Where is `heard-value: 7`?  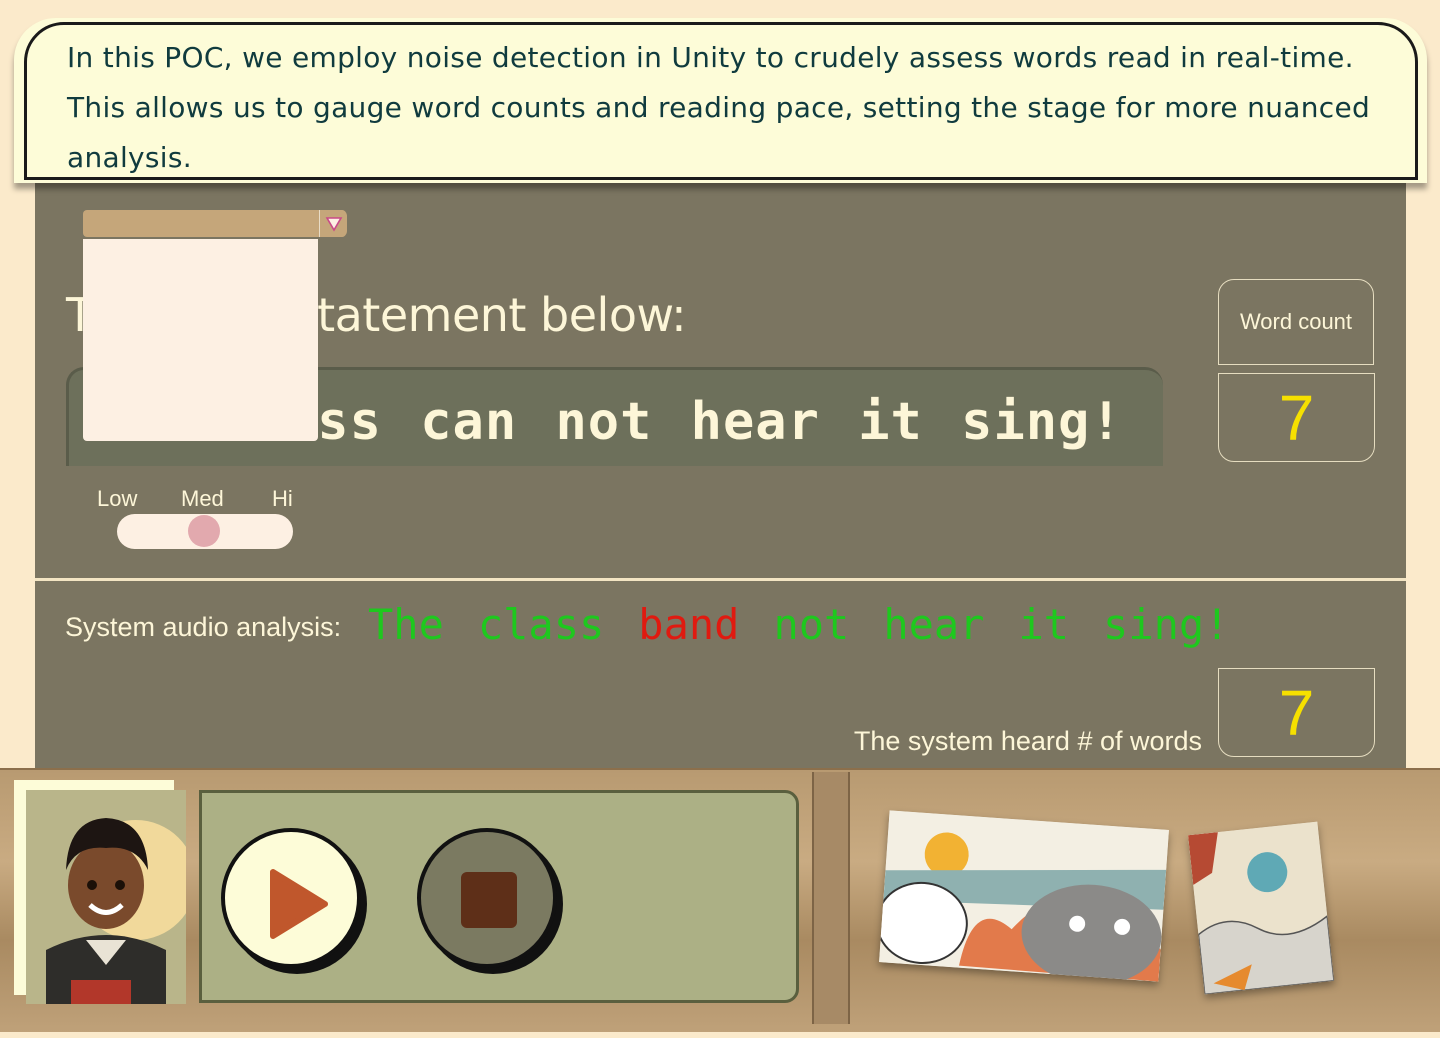
heard-value: 7 is located at coordinates (1296, 712).